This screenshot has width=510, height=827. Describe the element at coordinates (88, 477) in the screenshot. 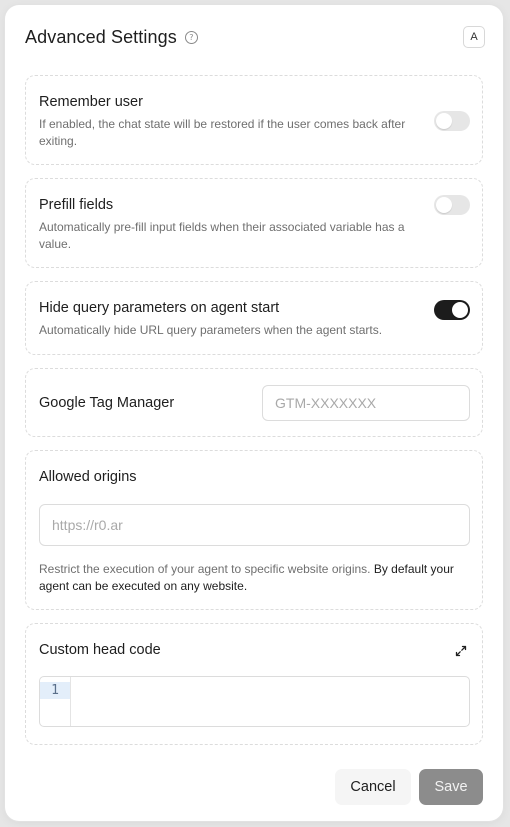

I see `allowed-origins-title: Allowed origins` at that location.